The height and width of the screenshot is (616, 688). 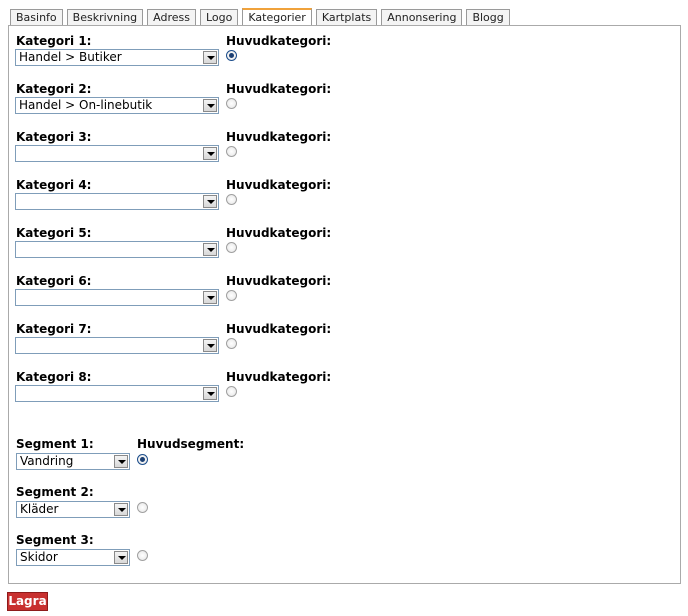 I want to click on segment-3-label: Segment 3:, so click(x=55, y=540).